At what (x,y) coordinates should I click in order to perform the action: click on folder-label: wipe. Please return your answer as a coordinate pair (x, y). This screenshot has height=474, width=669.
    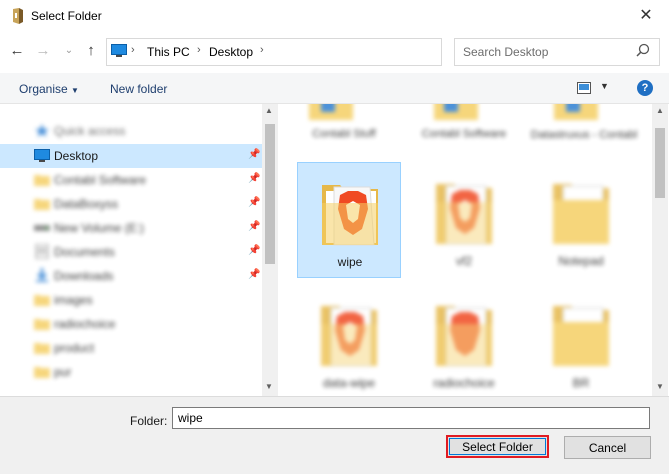
    Looking at the image, I should click on (350, 262).